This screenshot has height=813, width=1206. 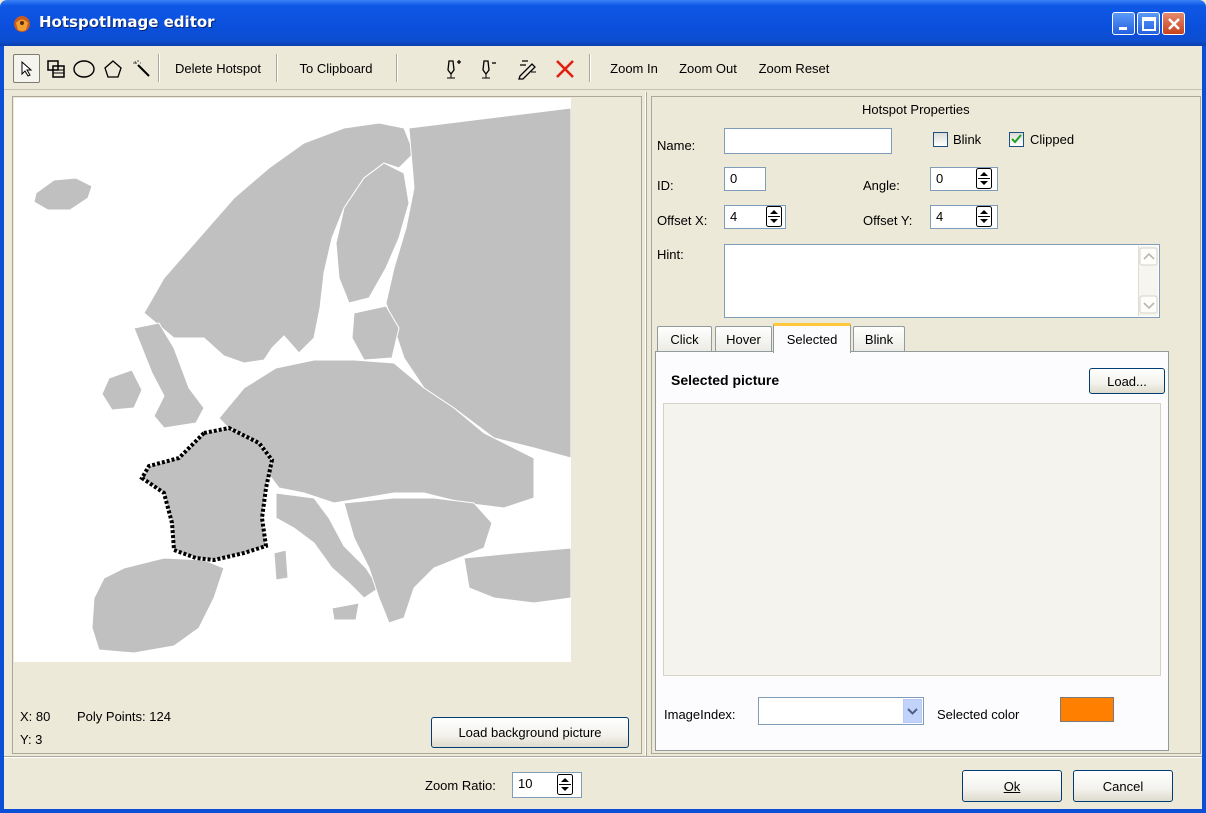 I want to click on zoom-ratio-label: Zoom Ratio:, so click(x=460, y=785).